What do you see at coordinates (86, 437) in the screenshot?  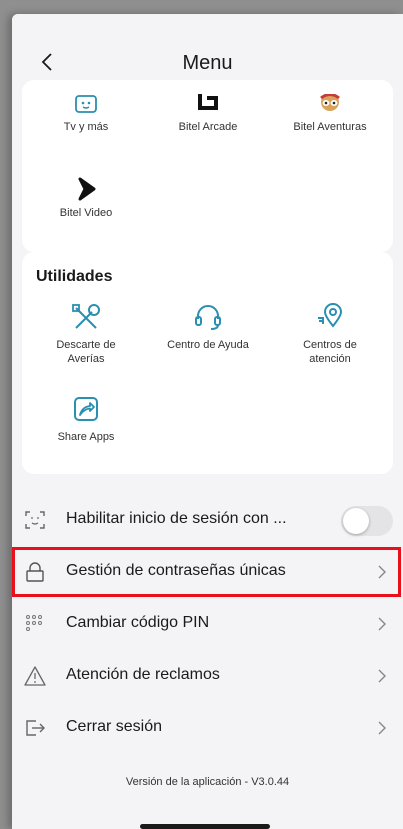 I see `tile-label-line1: Share Apps` at bounding box center [86, 437].